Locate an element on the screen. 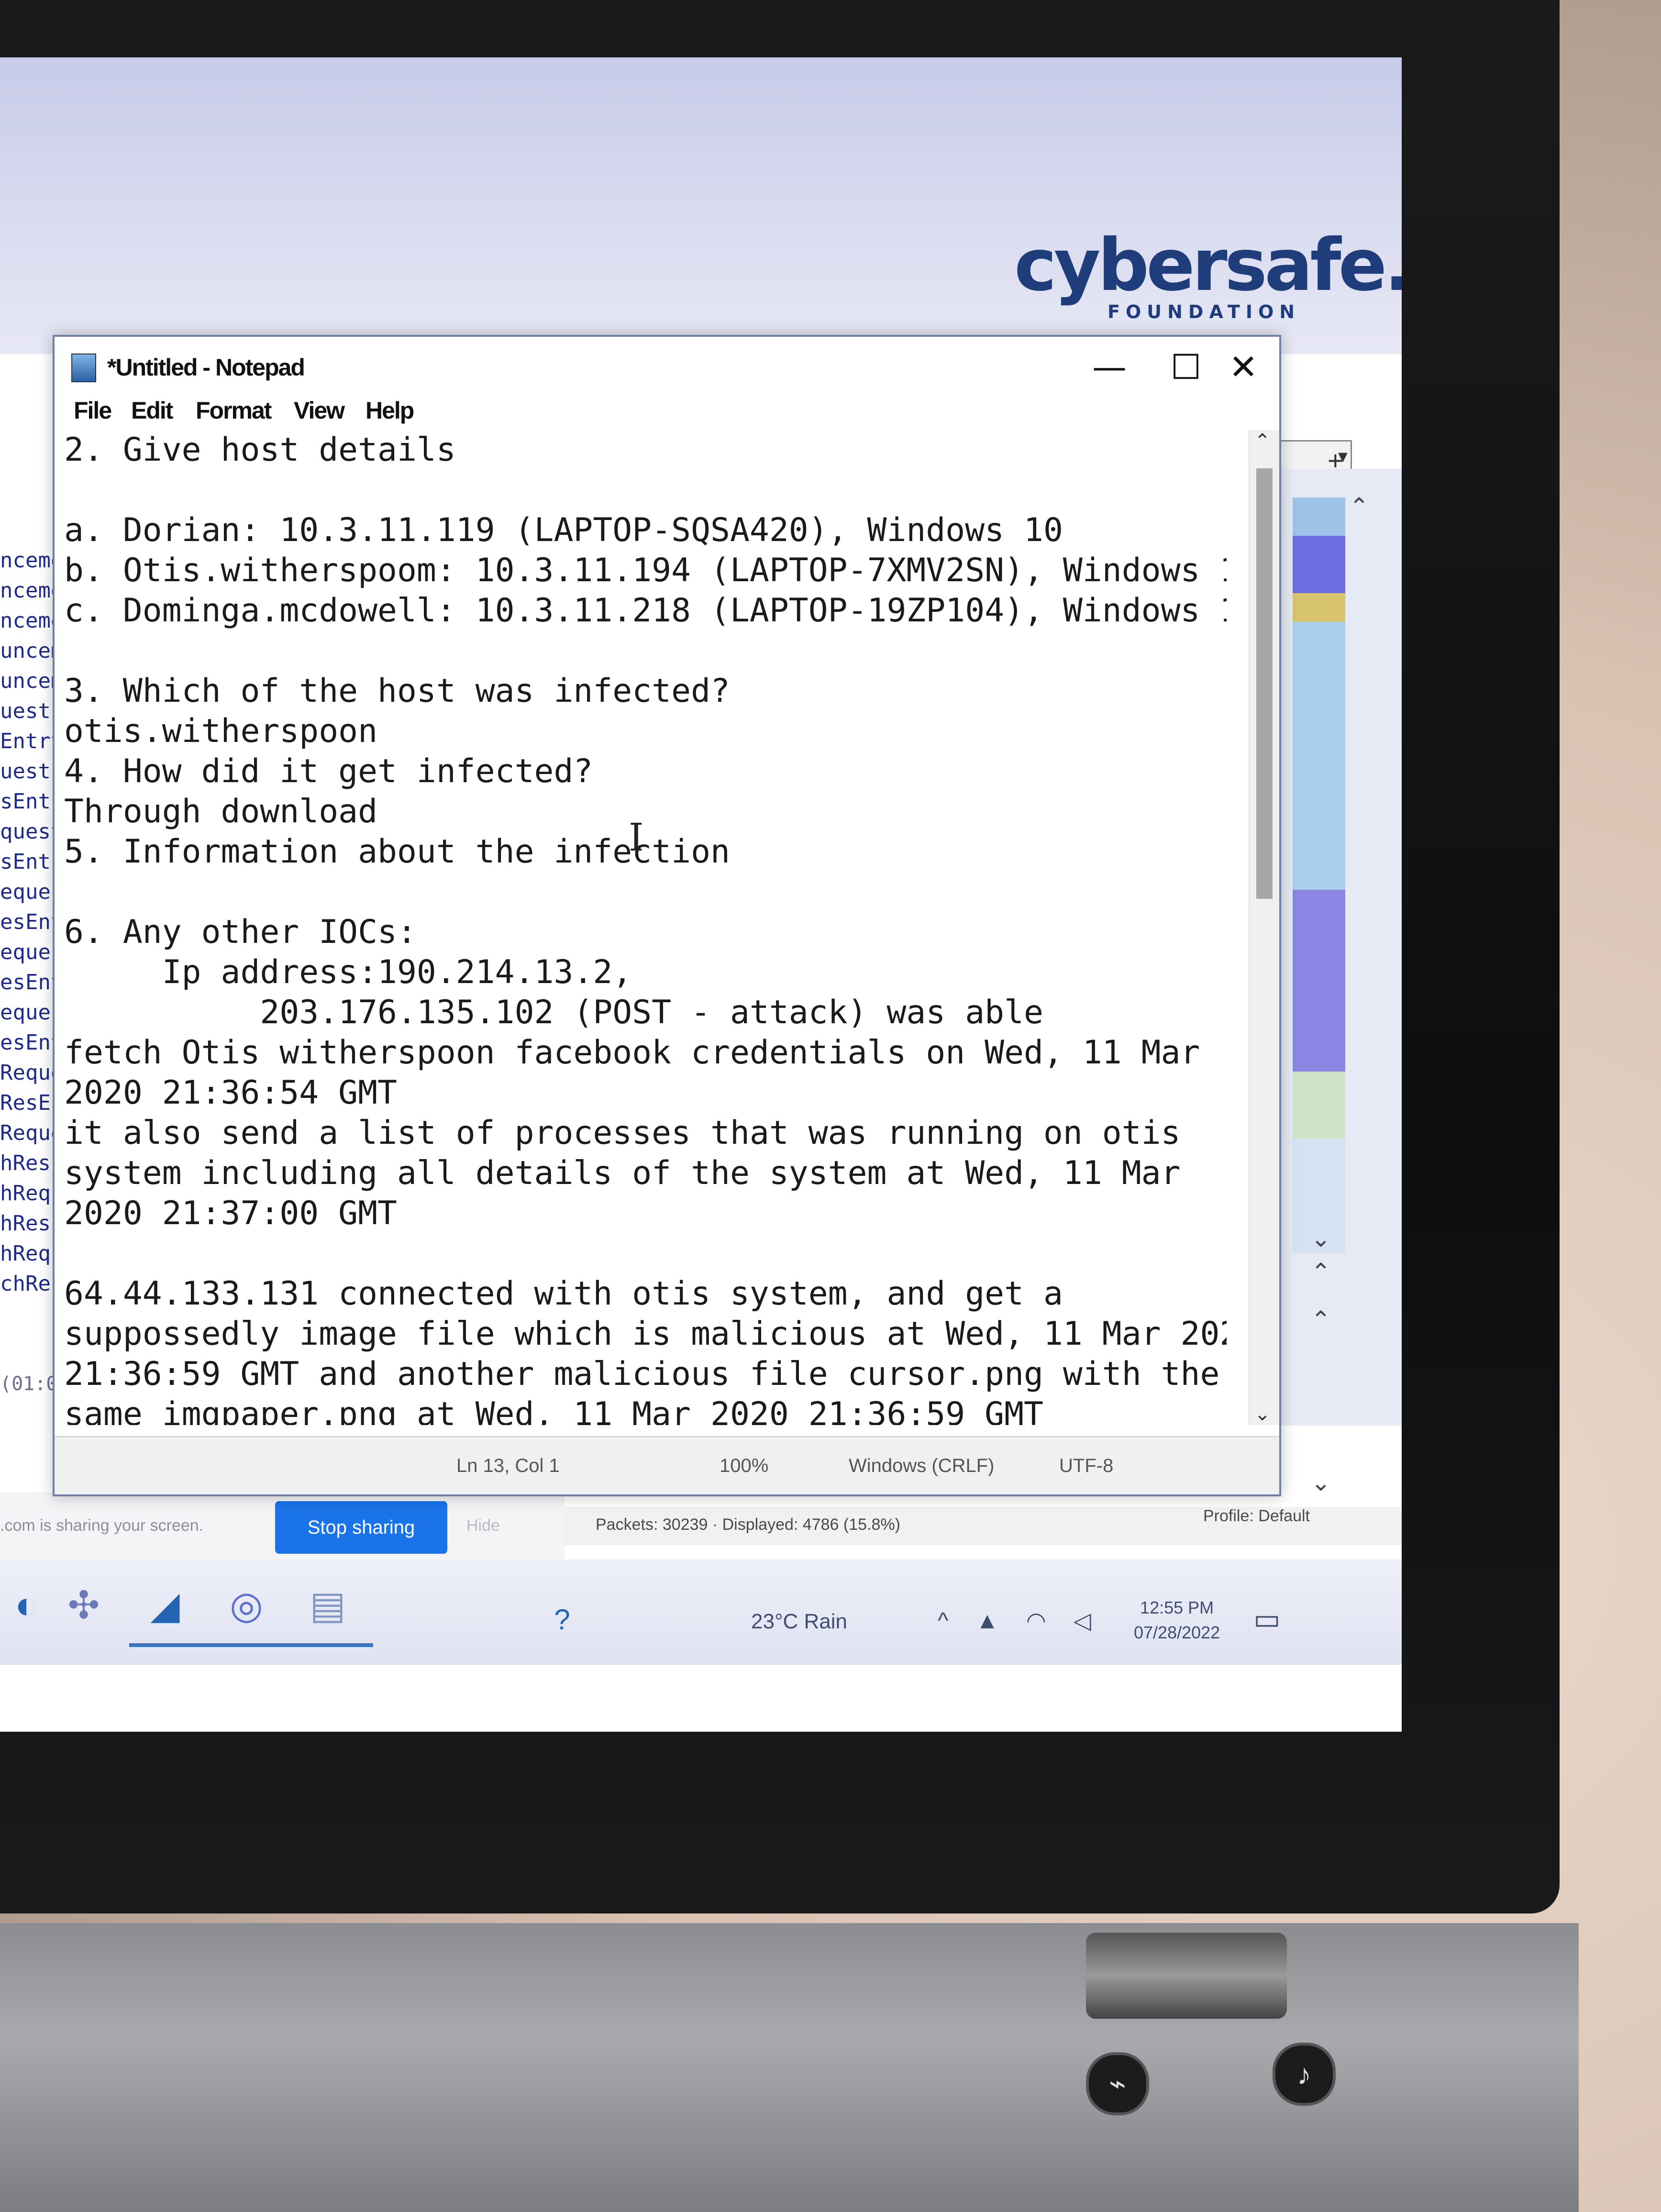  text-line: 5. Information about the infection is located at coordinates (397, 852).